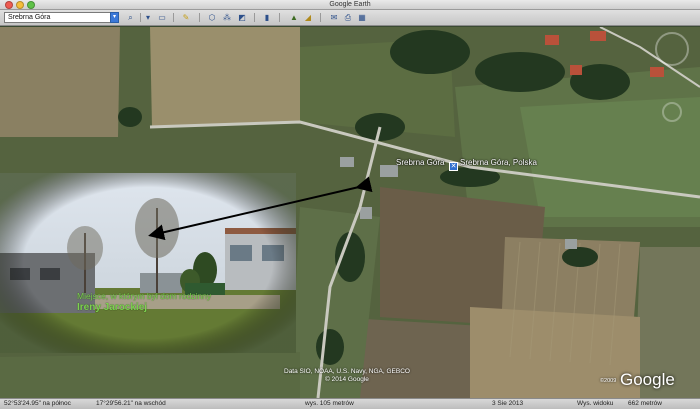  I want to click on view-altitude-value: 662 metrów, so click(645, 403).